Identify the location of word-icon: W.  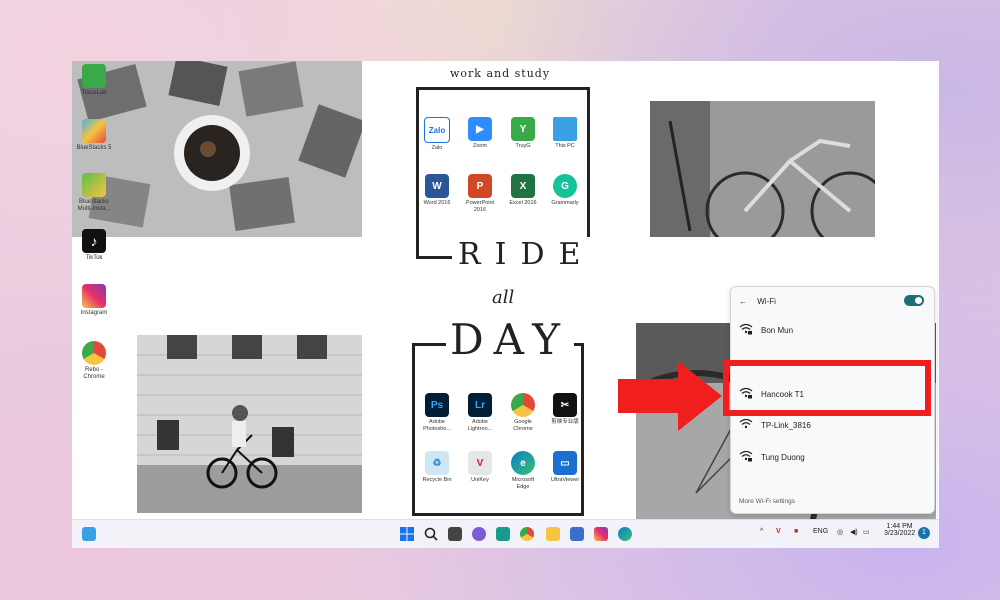
(437, 186).